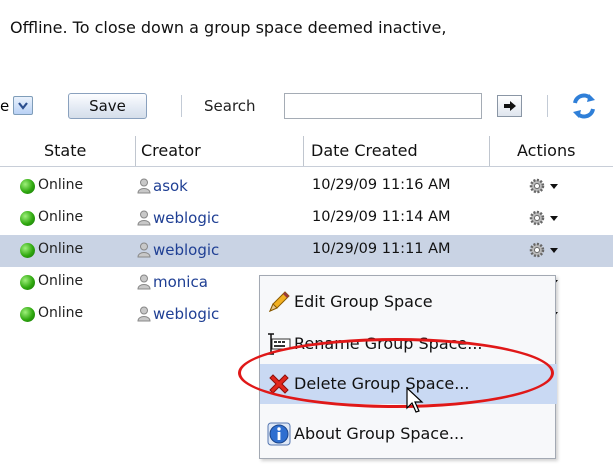  What do you see at coordinates (381, 249) in the screenshot?
I see `date-created-cell: 10/29/09 11:11 AM` at bounding box center [381, 249].